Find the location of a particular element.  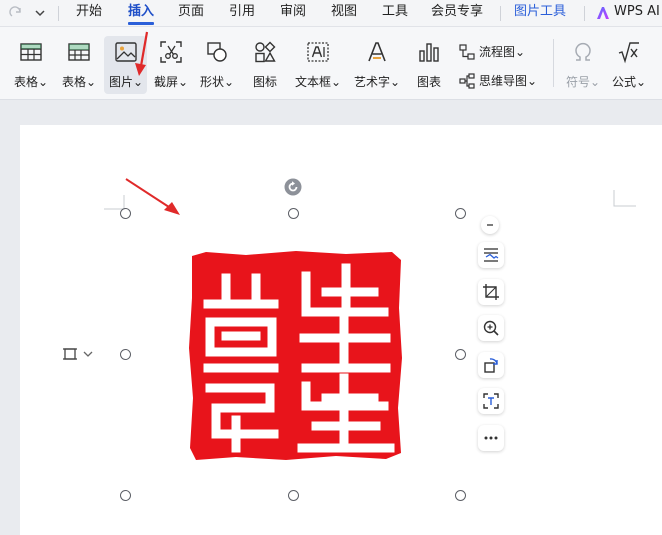

layout-frame-icon is located at coordinates (70, 354).